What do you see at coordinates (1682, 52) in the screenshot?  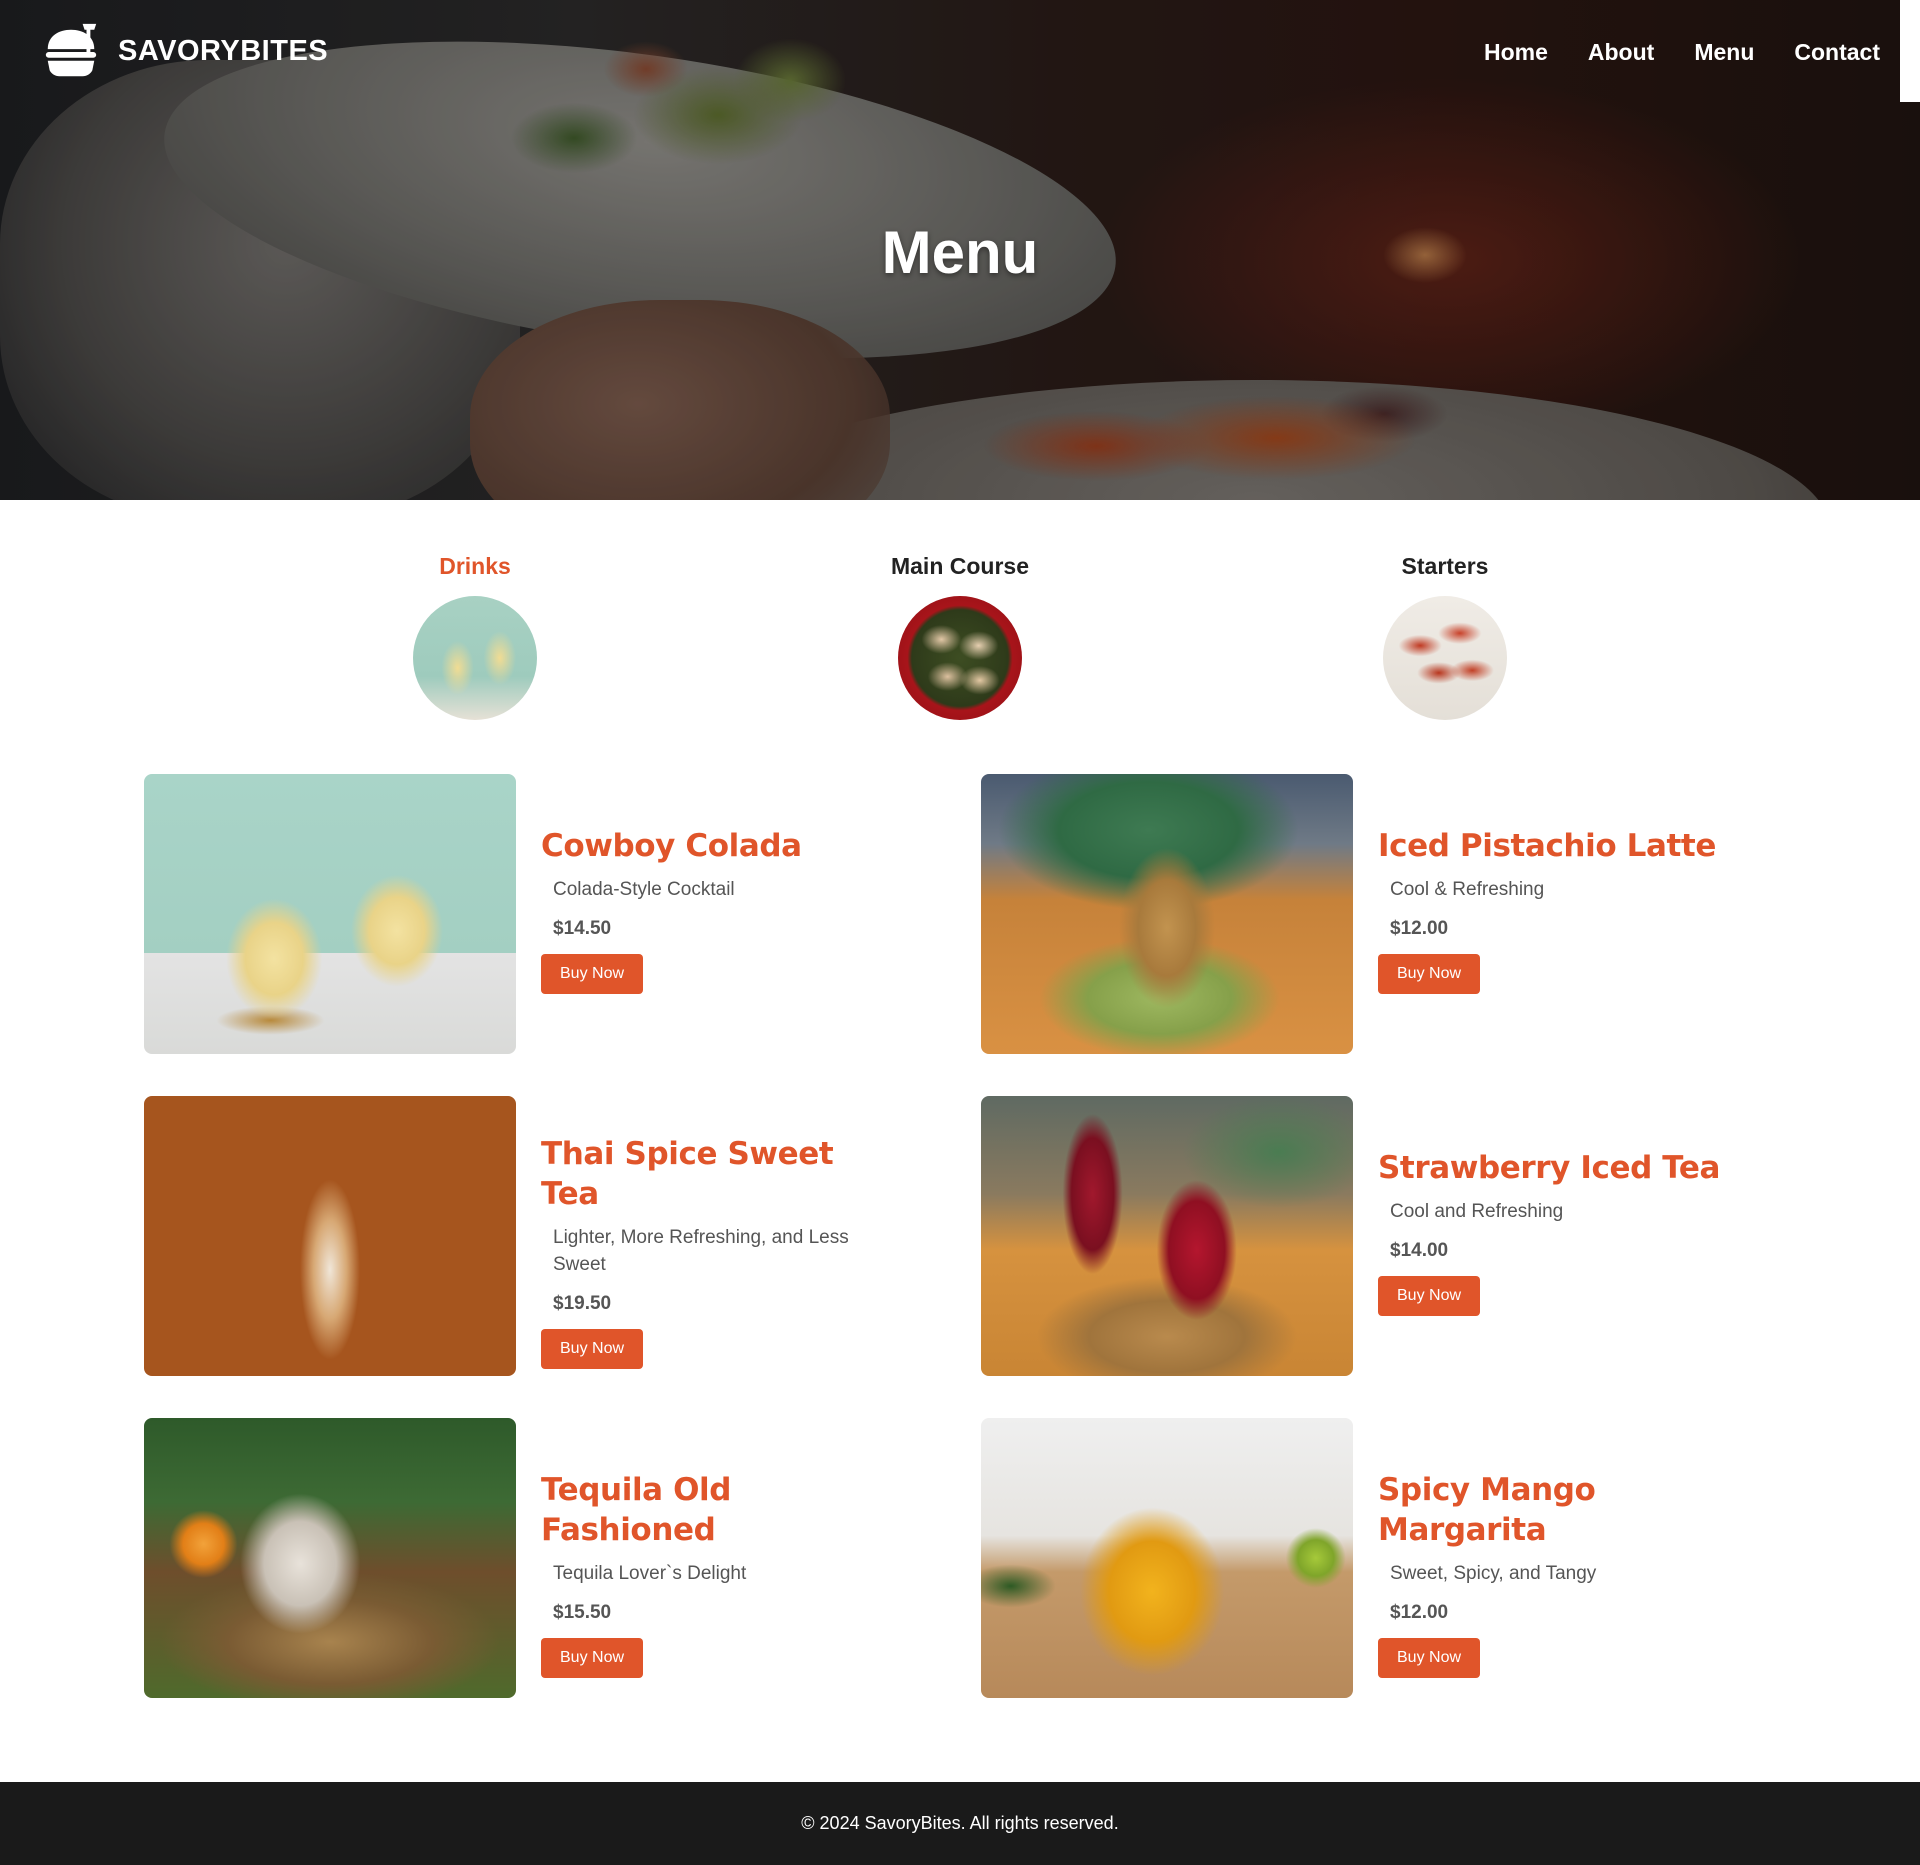 I see `main-nav: Home About Menu Contact` at bounding box center [1682, 52].